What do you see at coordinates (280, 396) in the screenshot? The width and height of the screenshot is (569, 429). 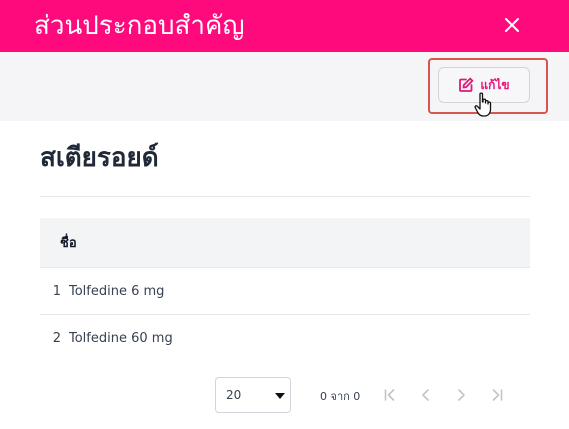 I see `caret-down-icon` at bounding box center [280, 396].